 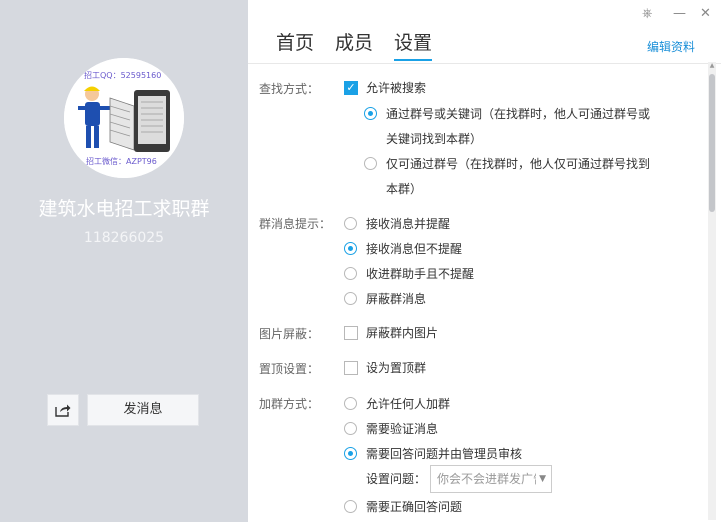 I want to click on avatar-illustration: 招工QQ：52595160 招工微信：AZPT96, so click(x=124, y=118).